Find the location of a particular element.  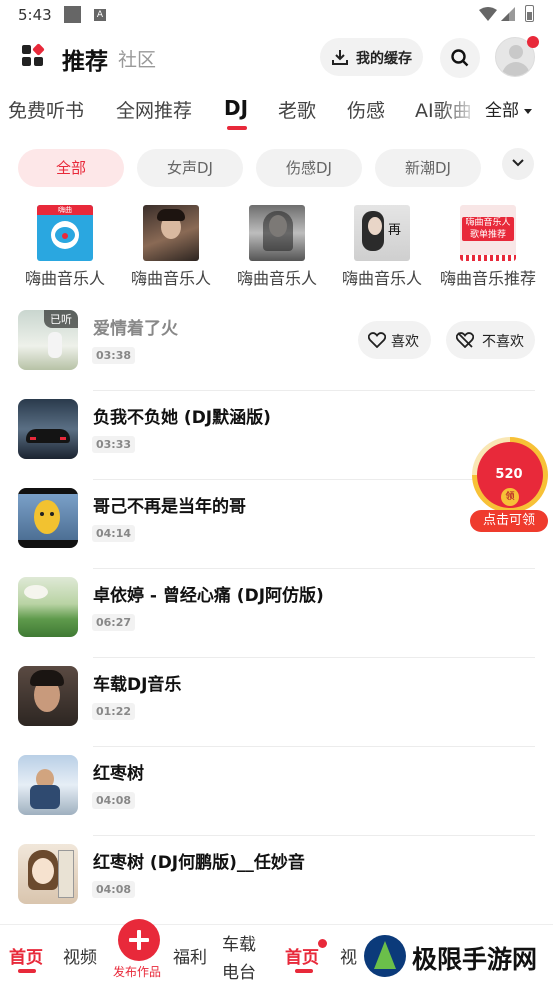

tab-free-audiobook: 免费听书 is located at coordinates (46, 109).